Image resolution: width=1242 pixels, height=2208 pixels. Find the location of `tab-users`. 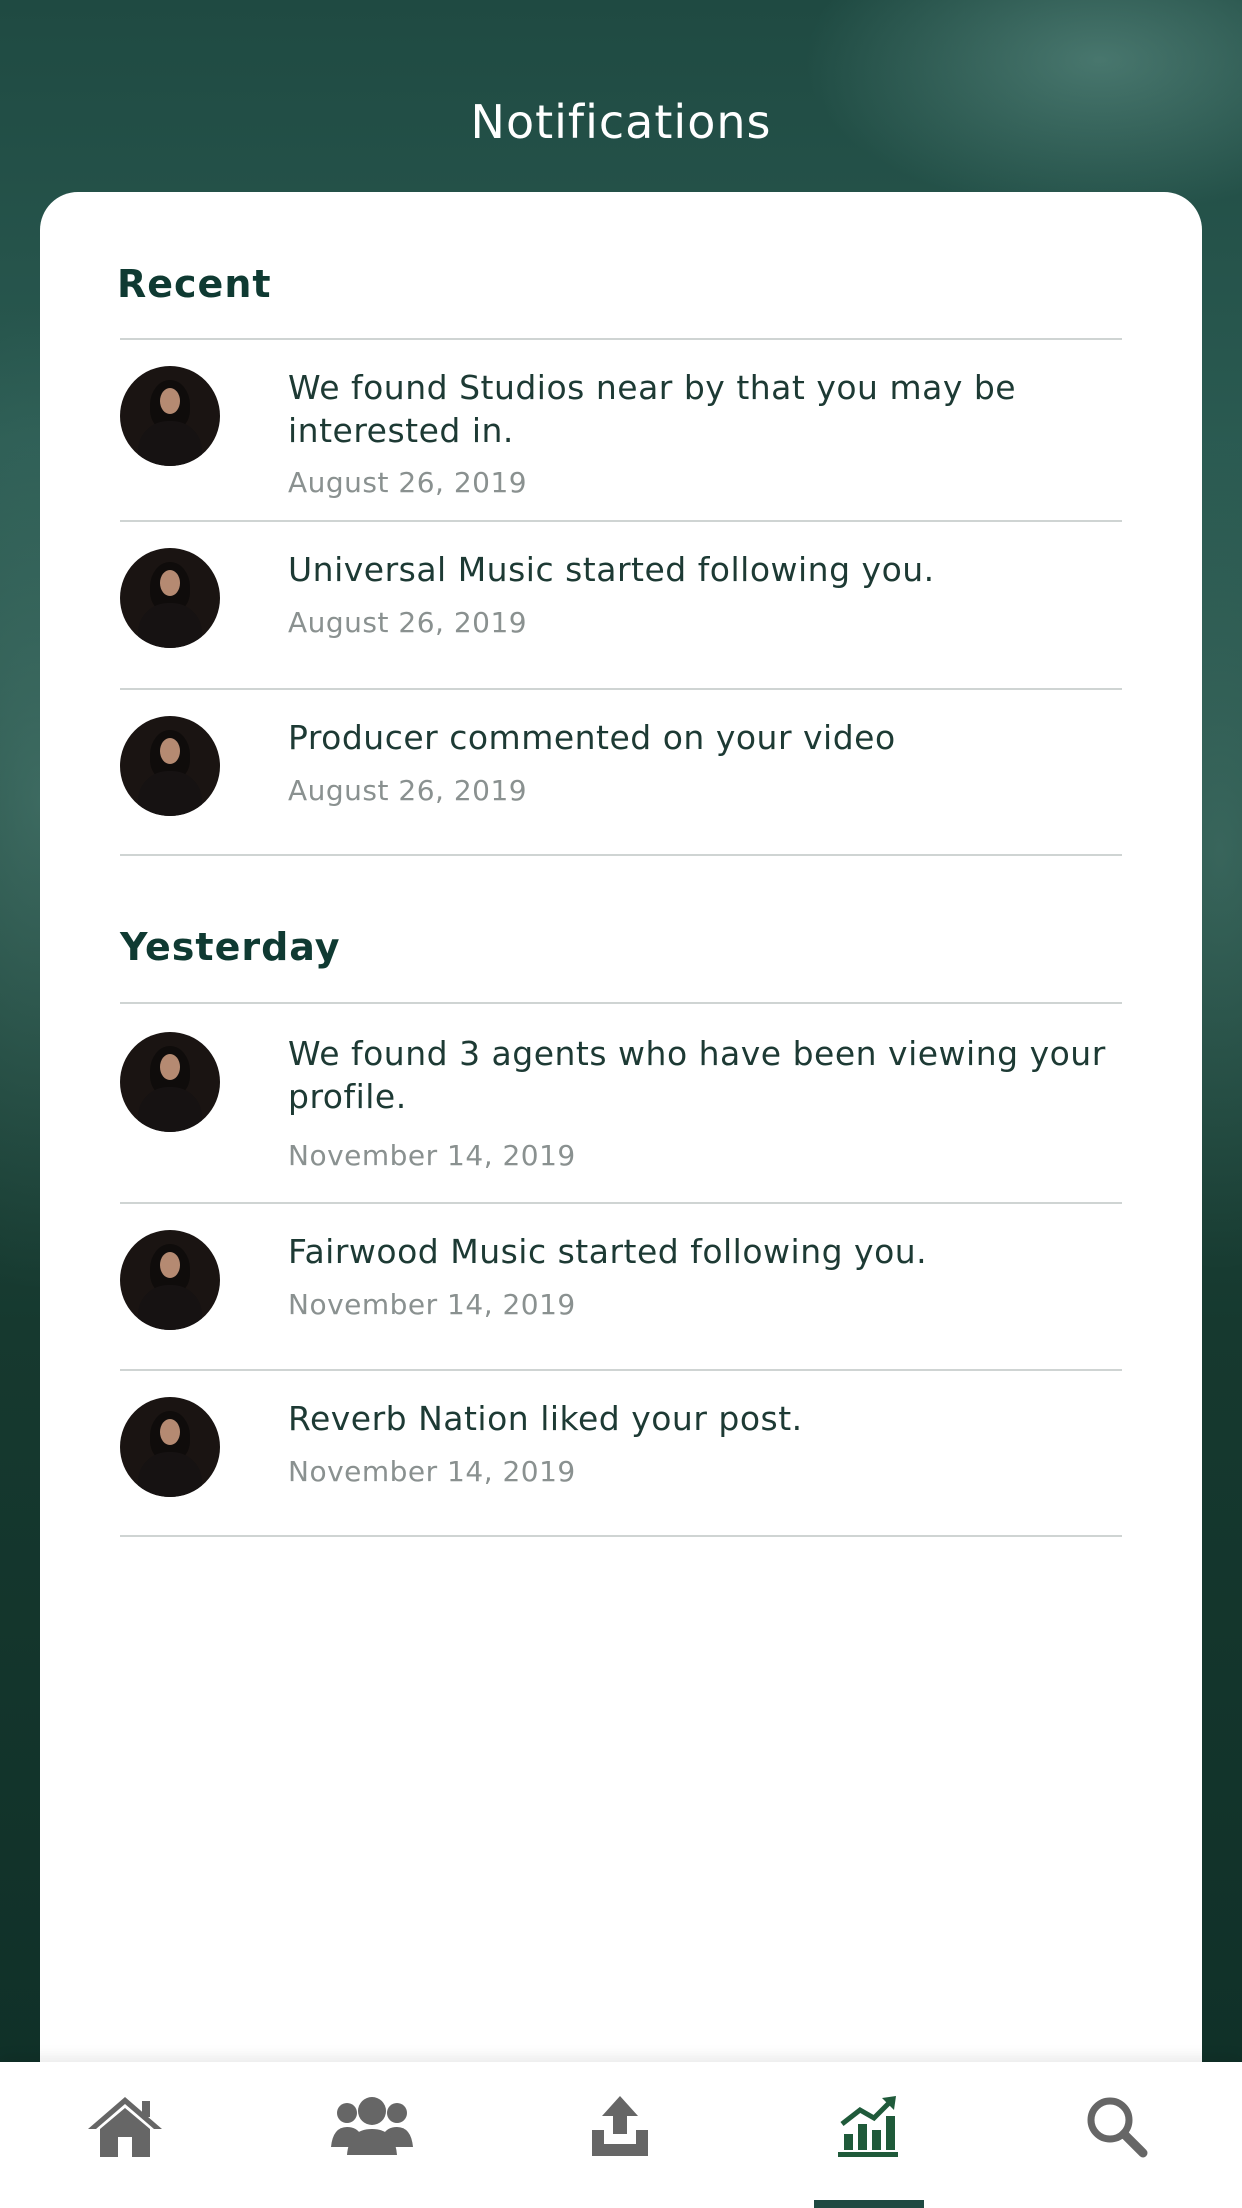

tab-users is located at coordinates (372, 2135).